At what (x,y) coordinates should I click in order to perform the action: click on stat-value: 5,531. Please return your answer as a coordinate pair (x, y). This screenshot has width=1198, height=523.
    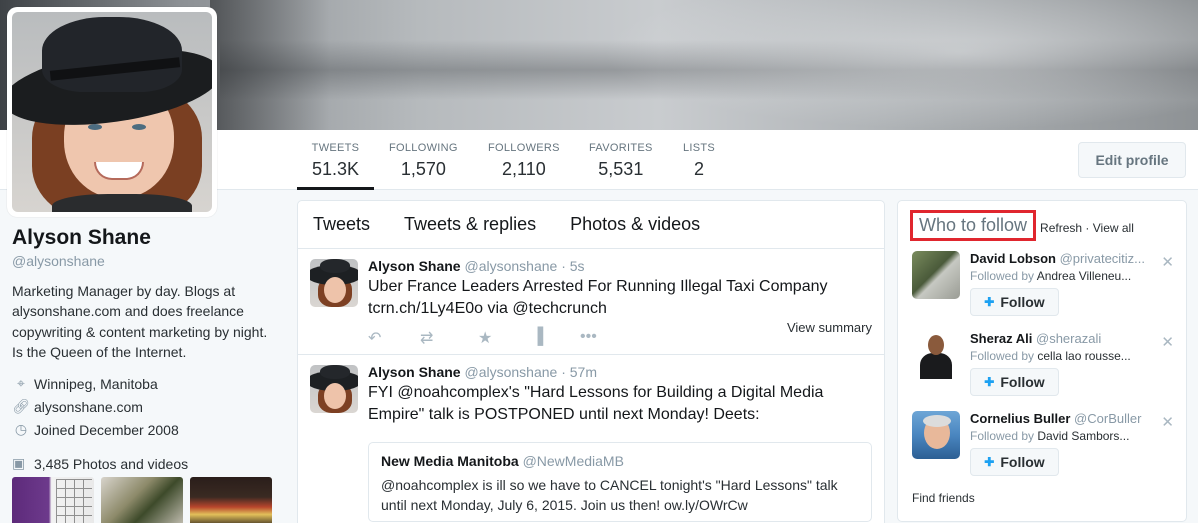
    Looking at the image, I should click on (621, 169).